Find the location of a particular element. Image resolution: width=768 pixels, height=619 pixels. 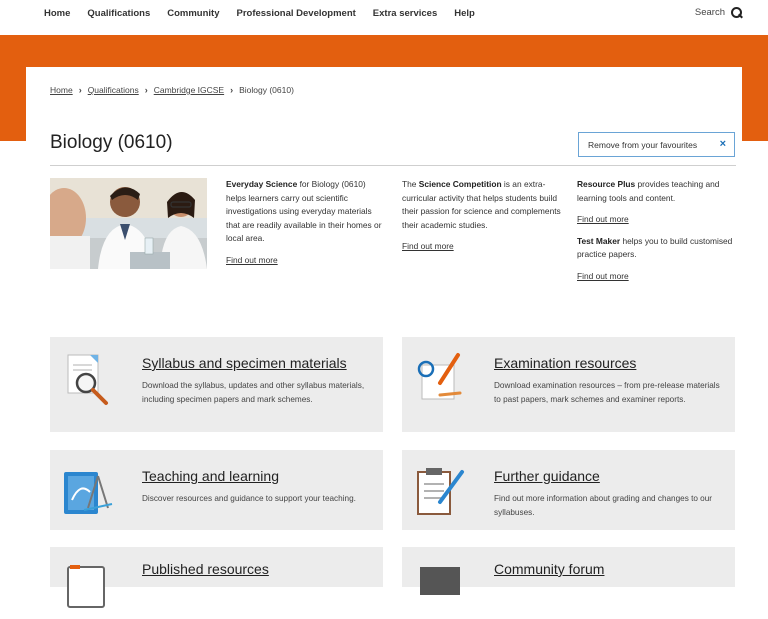

close-icon: × is located at coordinates (722, 144).